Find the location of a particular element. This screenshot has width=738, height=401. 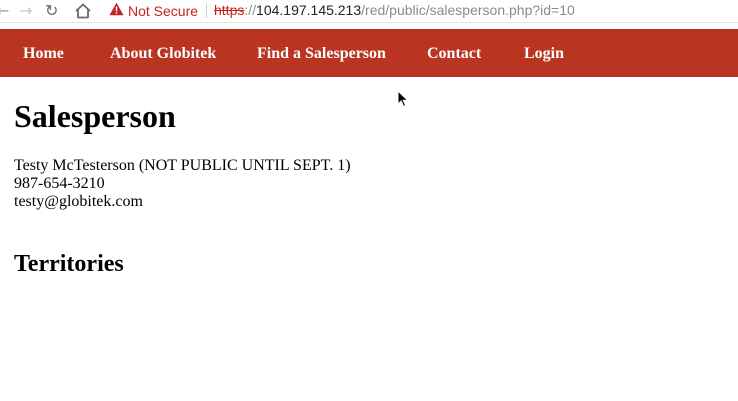

salesperson-email: testy@globitek.com is located at coordinates (78, 201).